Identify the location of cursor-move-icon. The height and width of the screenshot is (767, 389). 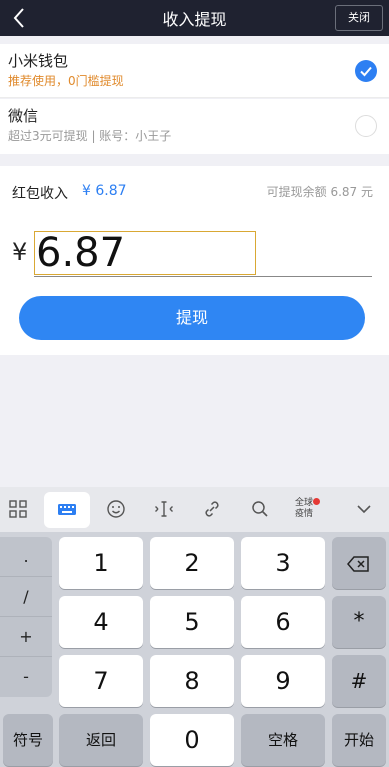
(164, 510).